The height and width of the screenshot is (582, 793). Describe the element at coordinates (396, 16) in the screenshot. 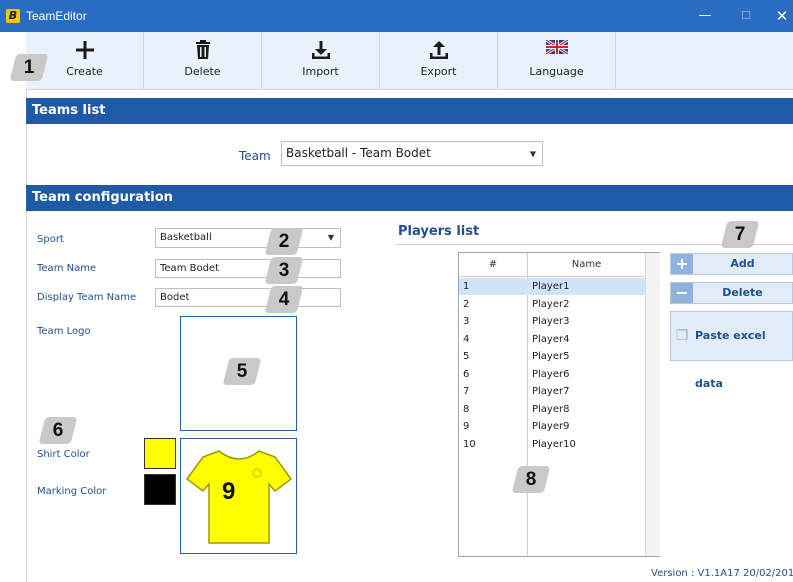

I see `title-bar: B TeamEditor — ☐ ✕` at that location.